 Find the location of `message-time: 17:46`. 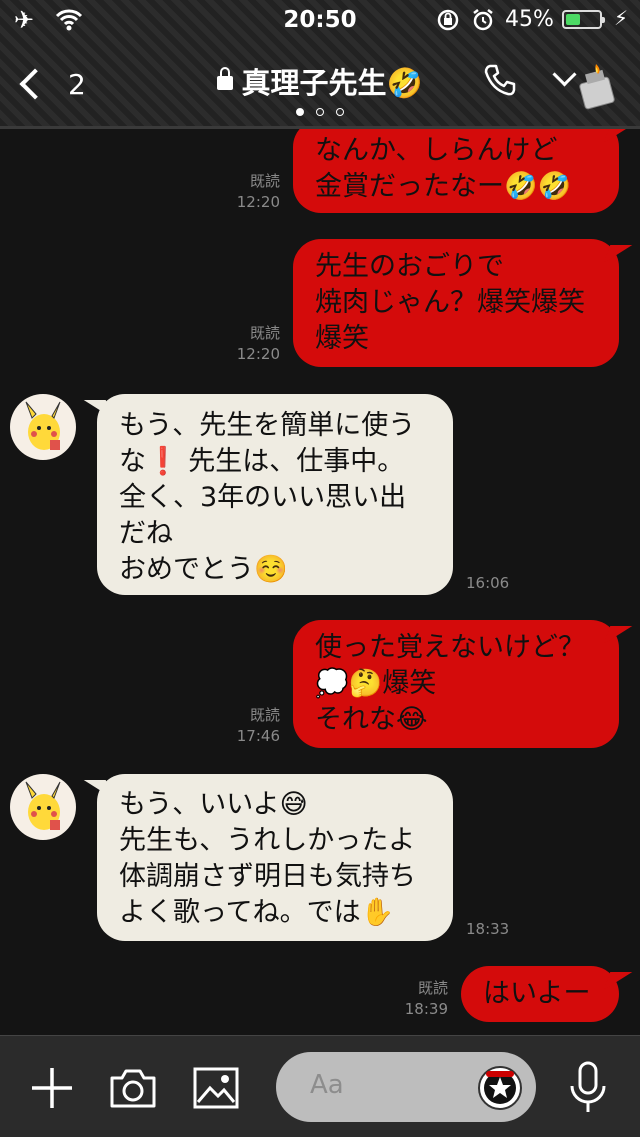

message-time: 17:46 is located at coordinates (258, 736).